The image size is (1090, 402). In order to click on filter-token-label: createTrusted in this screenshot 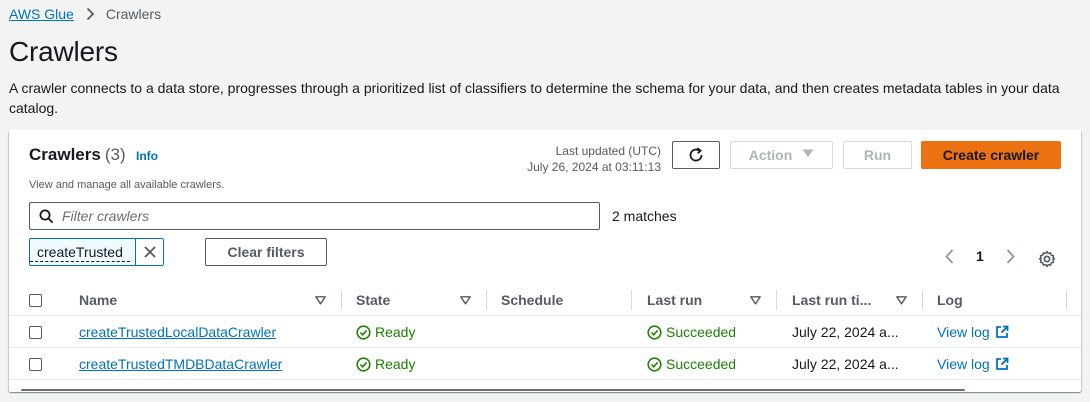, I will do `click(80, 252)`.